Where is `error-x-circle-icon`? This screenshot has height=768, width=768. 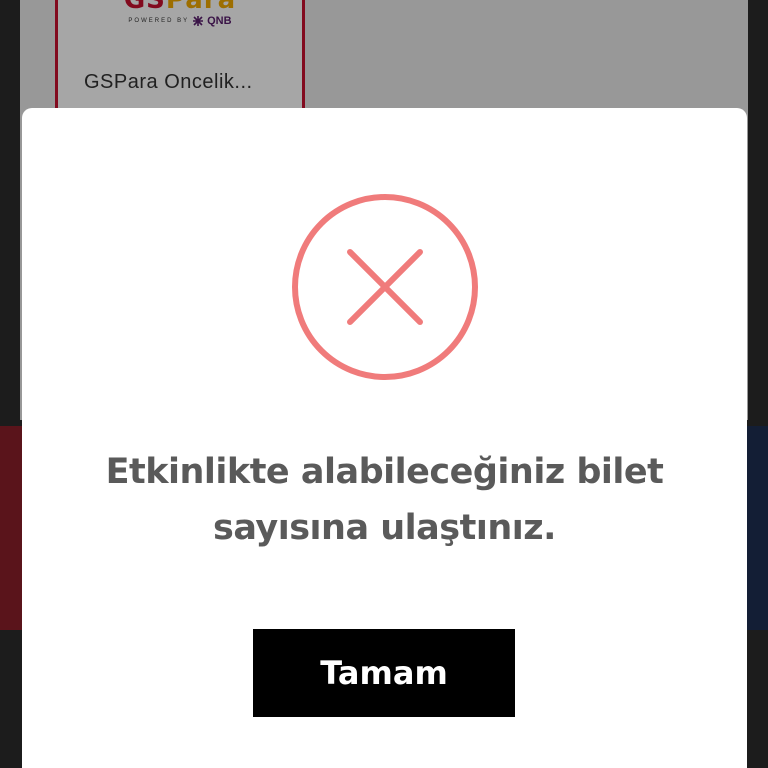
error-x-circle-icon is located at coordinates (385, 287).